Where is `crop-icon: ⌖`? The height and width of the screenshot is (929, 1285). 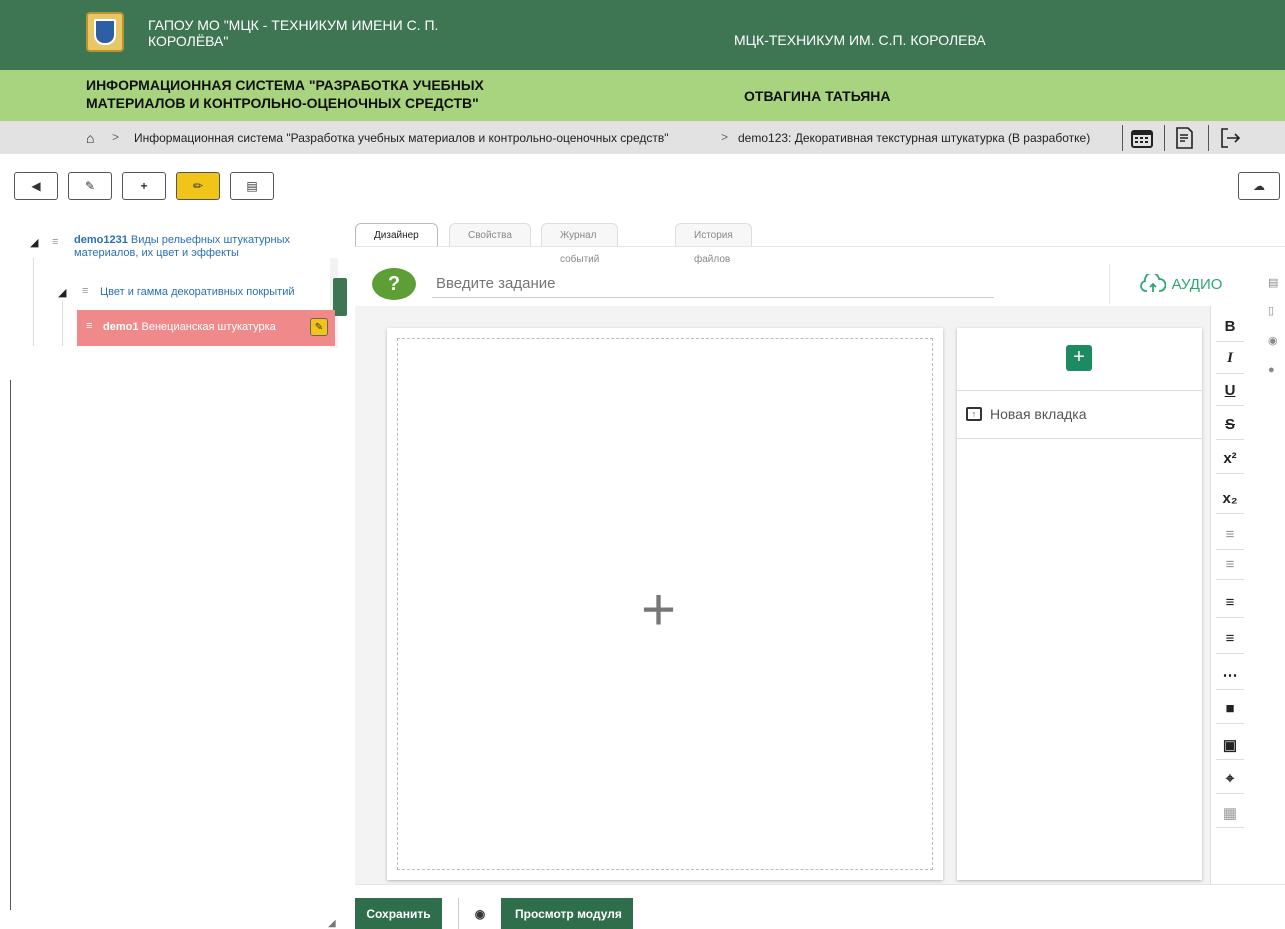
crop-icon: ⌖ is located at coordinates (1230, 778).